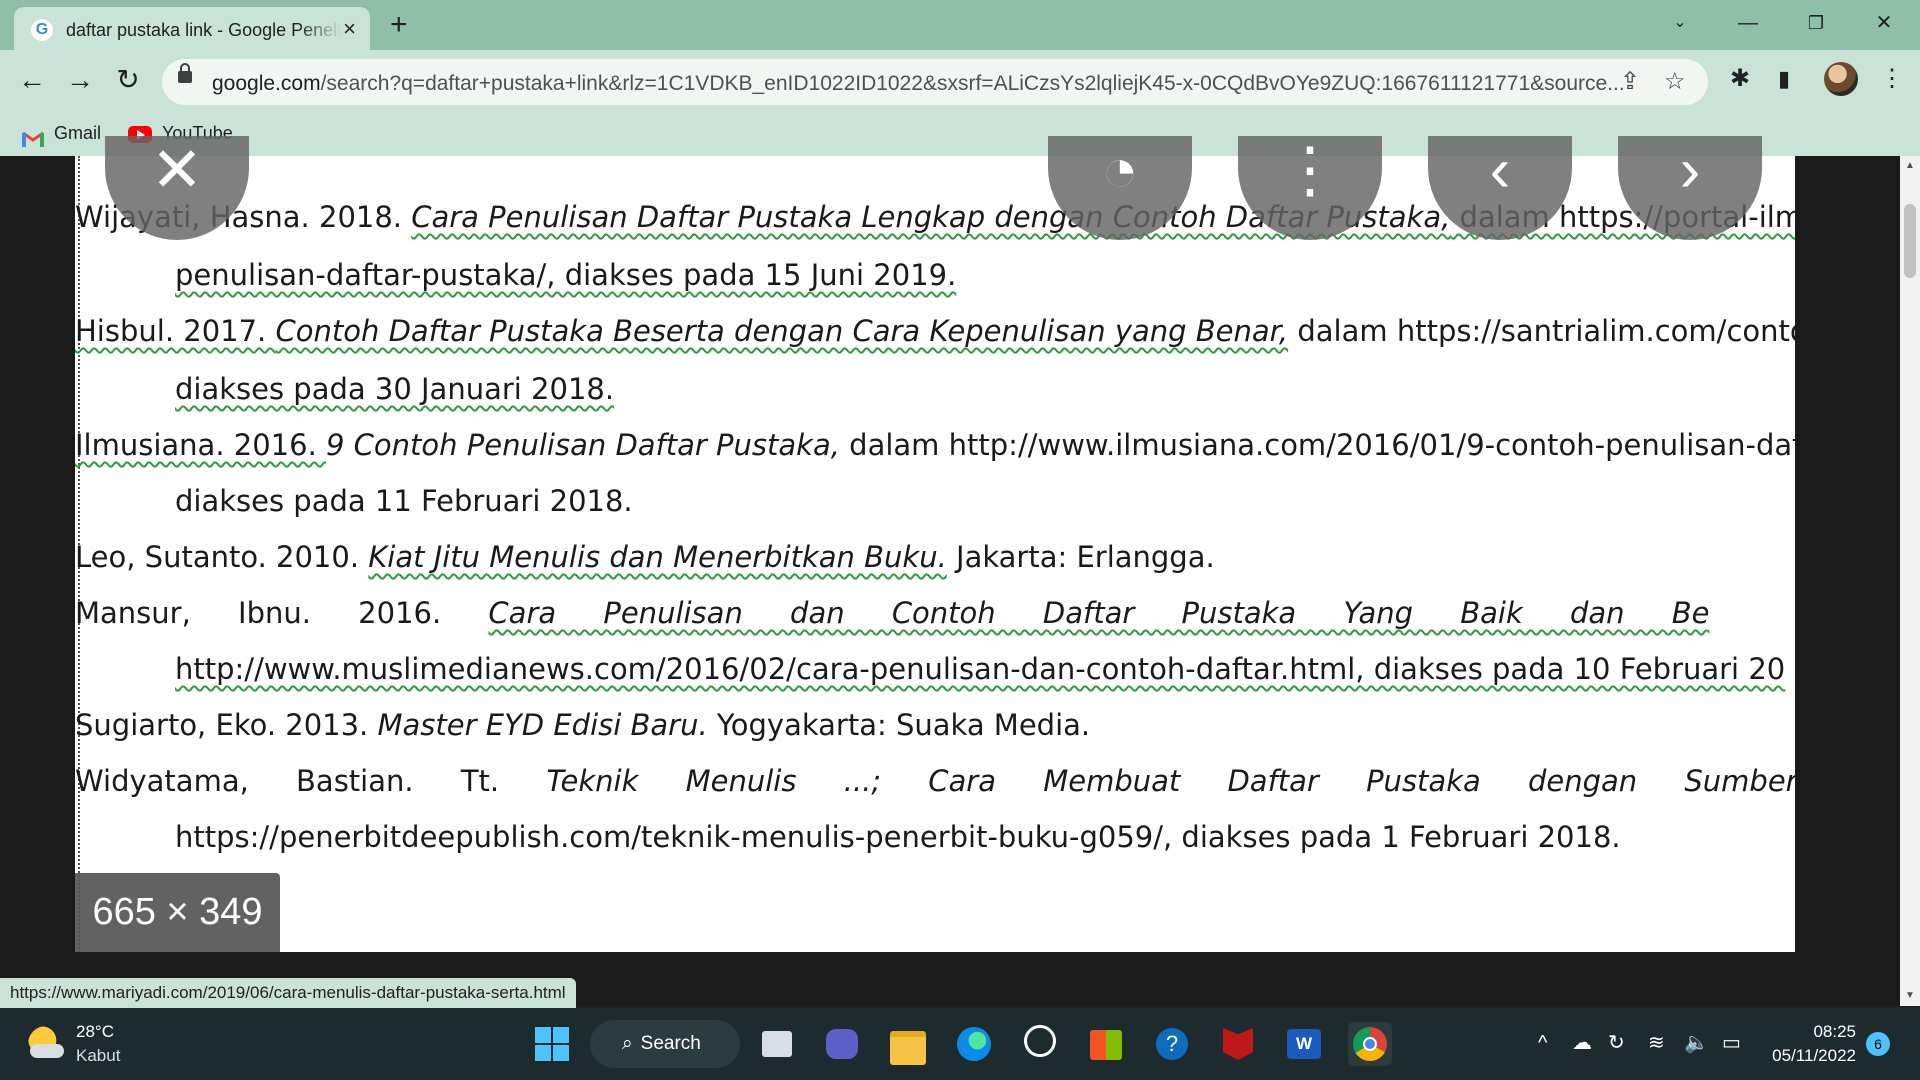 This screenshot has width=1920, height=1080. What do you see at coordinates (128, 80) in the screenshot?
I see `reload-button: ↻` at bounding box center [128, 80].